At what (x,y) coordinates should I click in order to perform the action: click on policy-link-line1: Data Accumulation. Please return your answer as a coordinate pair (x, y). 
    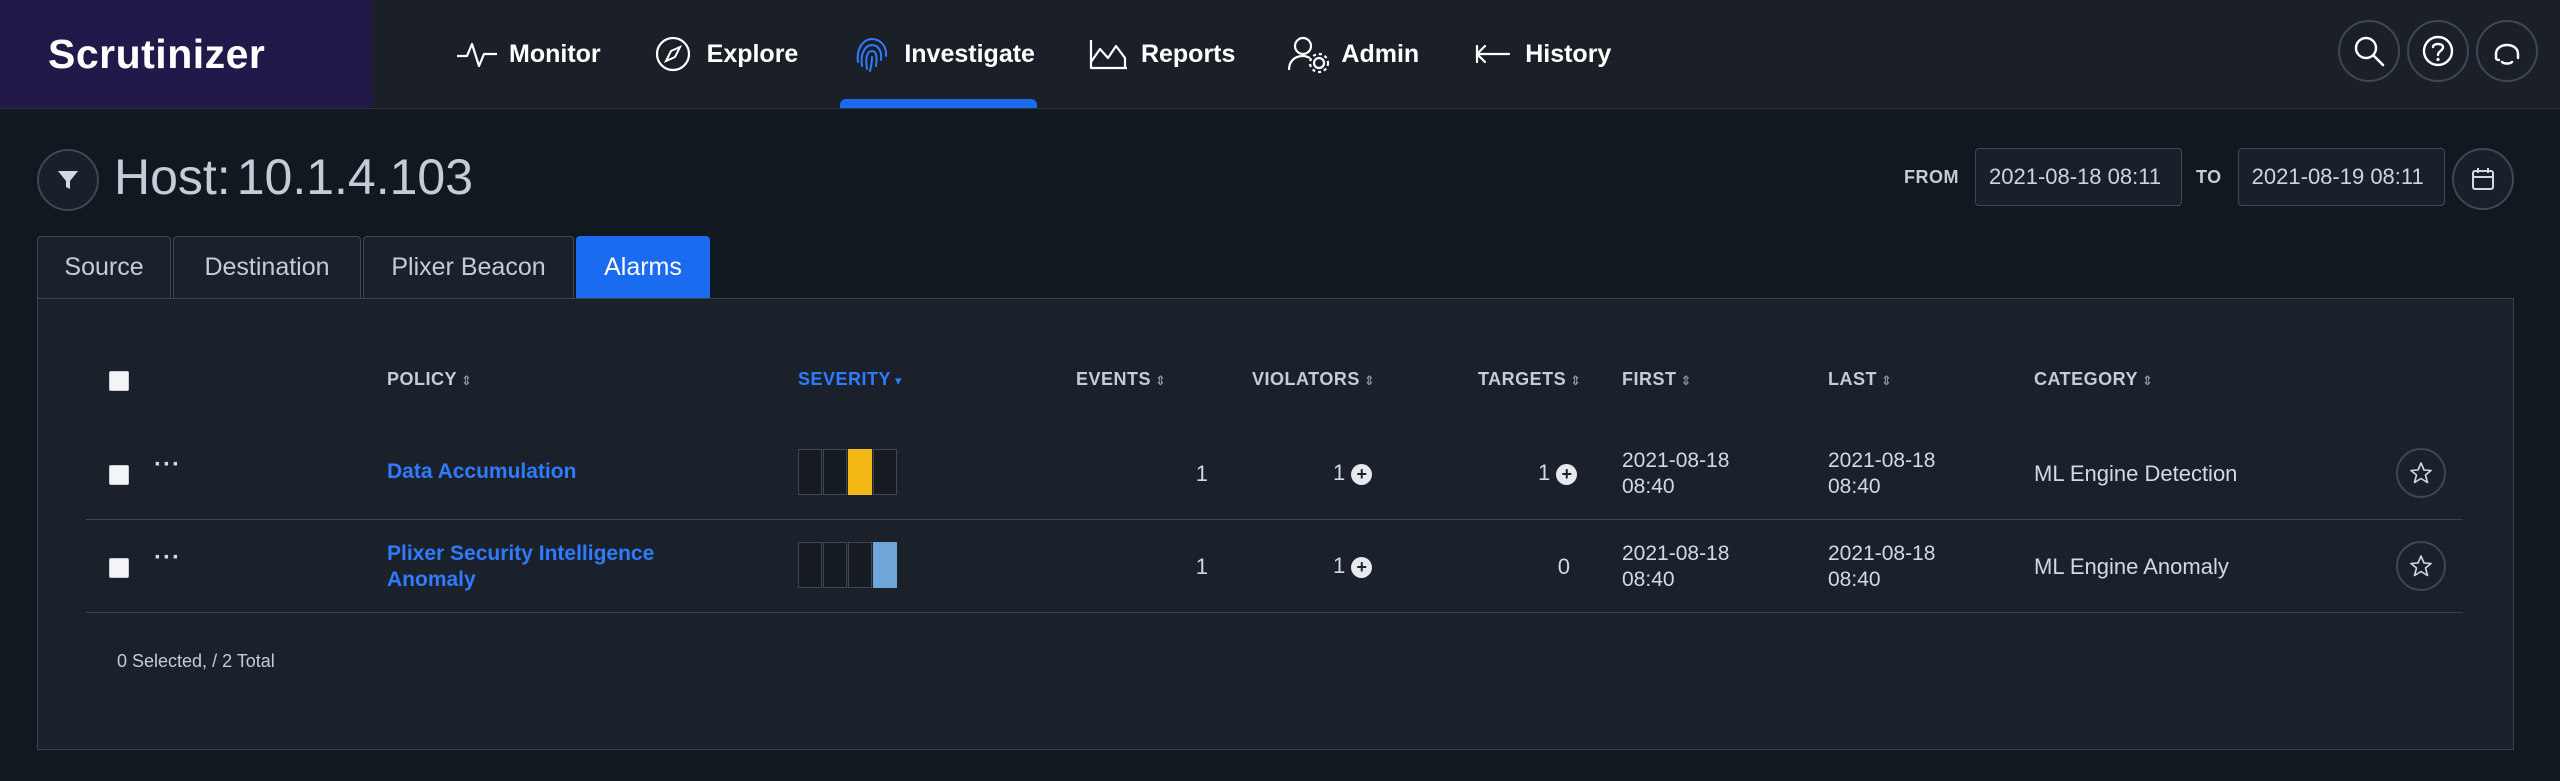
    Looking at the image, I should click on (482, 471).